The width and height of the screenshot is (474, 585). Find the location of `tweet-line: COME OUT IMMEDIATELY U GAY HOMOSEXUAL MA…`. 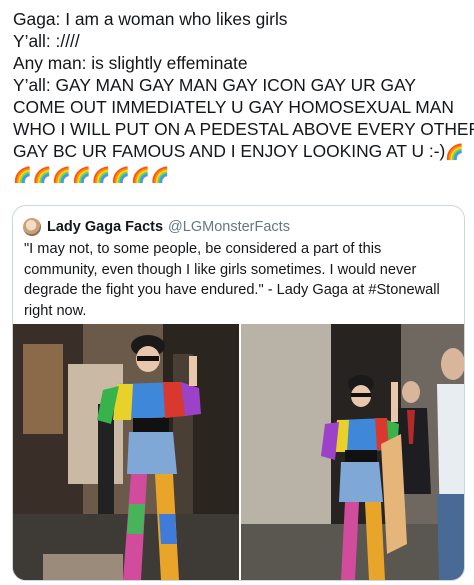

tweet-line: COME OUT IMMEDIATELY U GAY HOMOSEXUAL MA… is located at coordinates (233, 107).